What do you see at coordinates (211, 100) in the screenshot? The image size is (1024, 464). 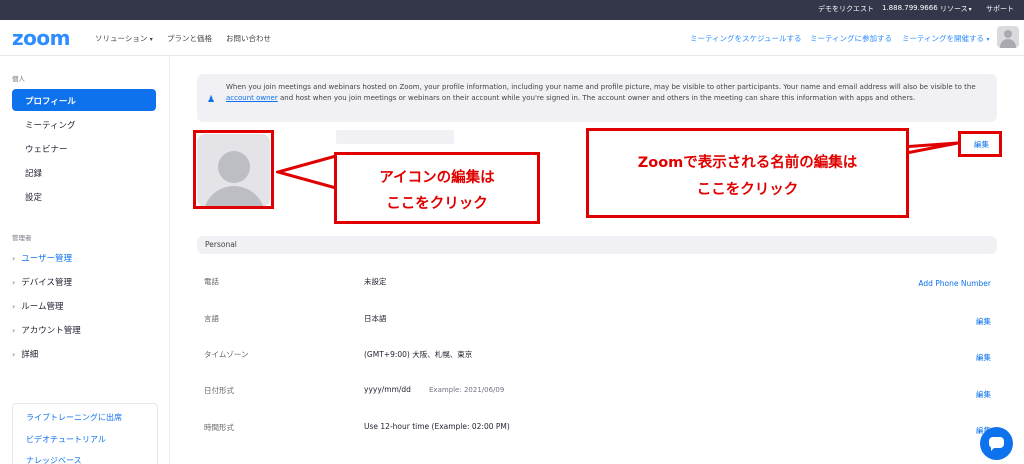 I see `user-info-icon: ♟` at bounding box center [211, 100].